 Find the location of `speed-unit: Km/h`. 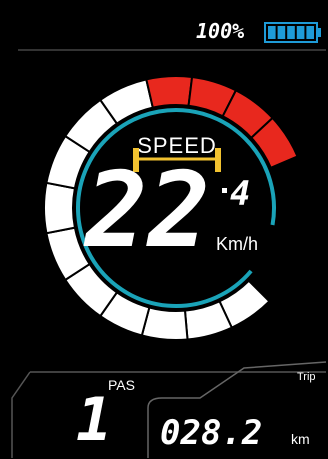

speed-unit: Km/h is located at coordinates (237, 244).